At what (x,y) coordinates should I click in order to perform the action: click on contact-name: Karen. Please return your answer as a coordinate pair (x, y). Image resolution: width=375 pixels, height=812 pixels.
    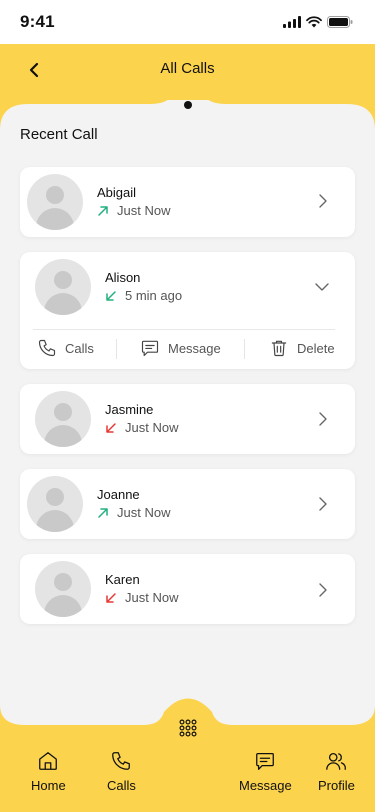
    Looking at the image, I should click on (122, 579).